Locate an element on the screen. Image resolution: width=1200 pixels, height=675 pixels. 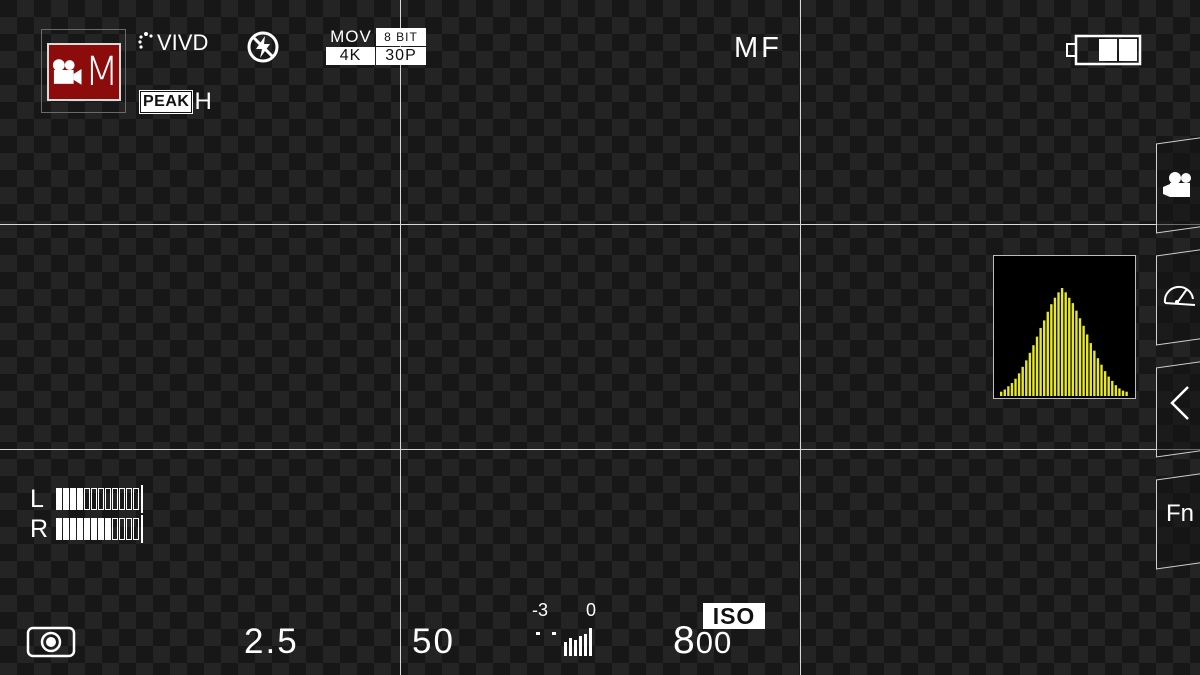
audio-left-channel: L is located at coordinates (86, 499).